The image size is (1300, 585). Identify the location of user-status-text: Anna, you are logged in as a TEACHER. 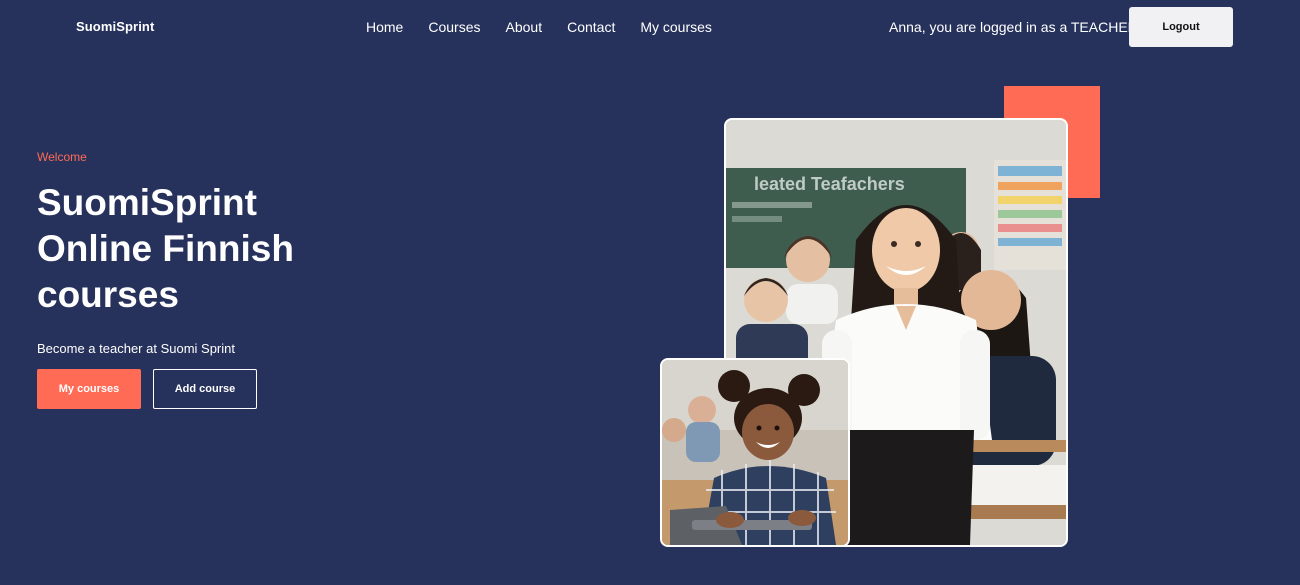
(1013, 27).